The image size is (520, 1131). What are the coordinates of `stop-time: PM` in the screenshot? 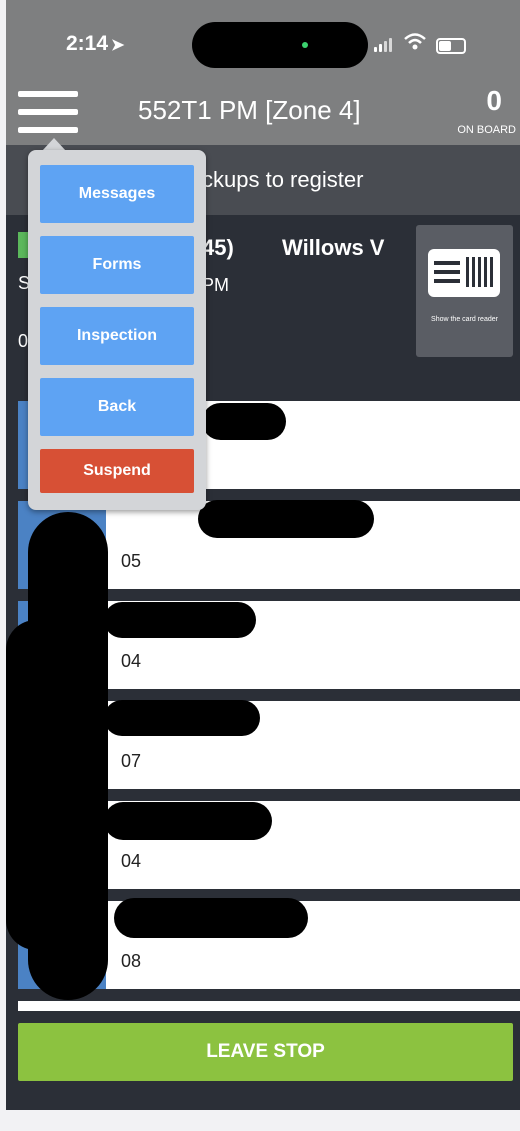 It's located at (215, 285).